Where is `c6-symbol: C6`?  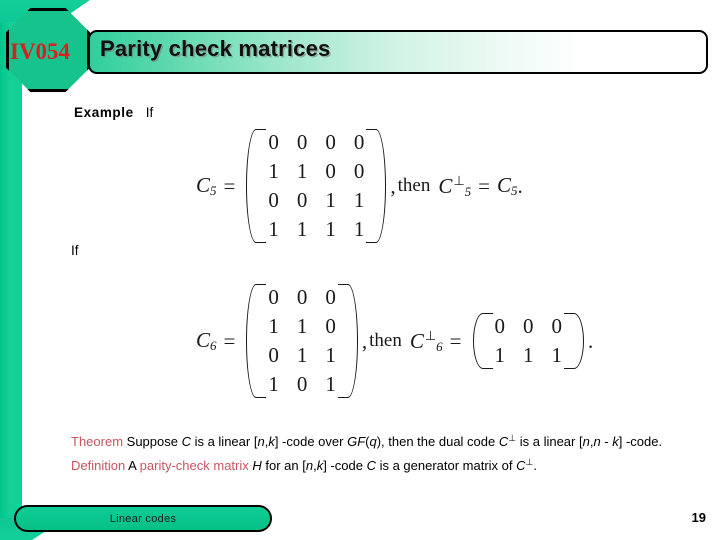
c6-symbol: C6 is located at coordinates (206, 340).